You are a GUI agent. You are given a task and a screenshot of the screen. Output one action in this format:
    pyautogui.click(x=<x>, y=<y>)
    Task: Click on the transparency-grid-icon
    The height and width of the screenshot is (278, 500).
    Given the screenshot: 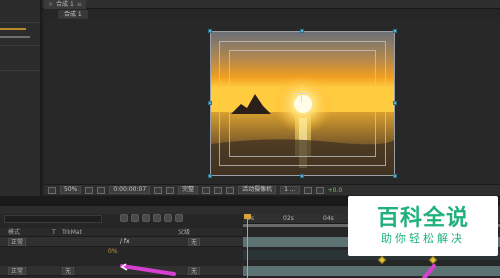 What is the action you would take?
    pyautogui.click(x=218, y=190)
    